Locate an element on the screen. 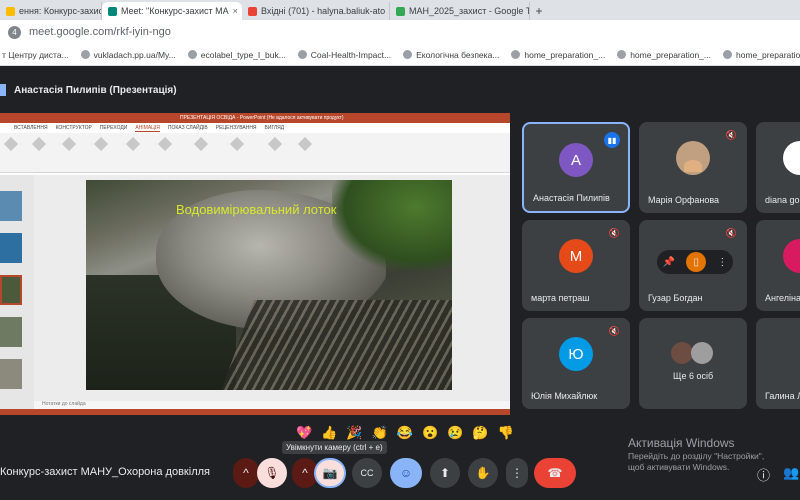 Image resolution: width=800 pixels, height=500 pixels. ribbon-tab: ПОКАЗ СЛАЙДІВ is located at coordinates (187, 128).